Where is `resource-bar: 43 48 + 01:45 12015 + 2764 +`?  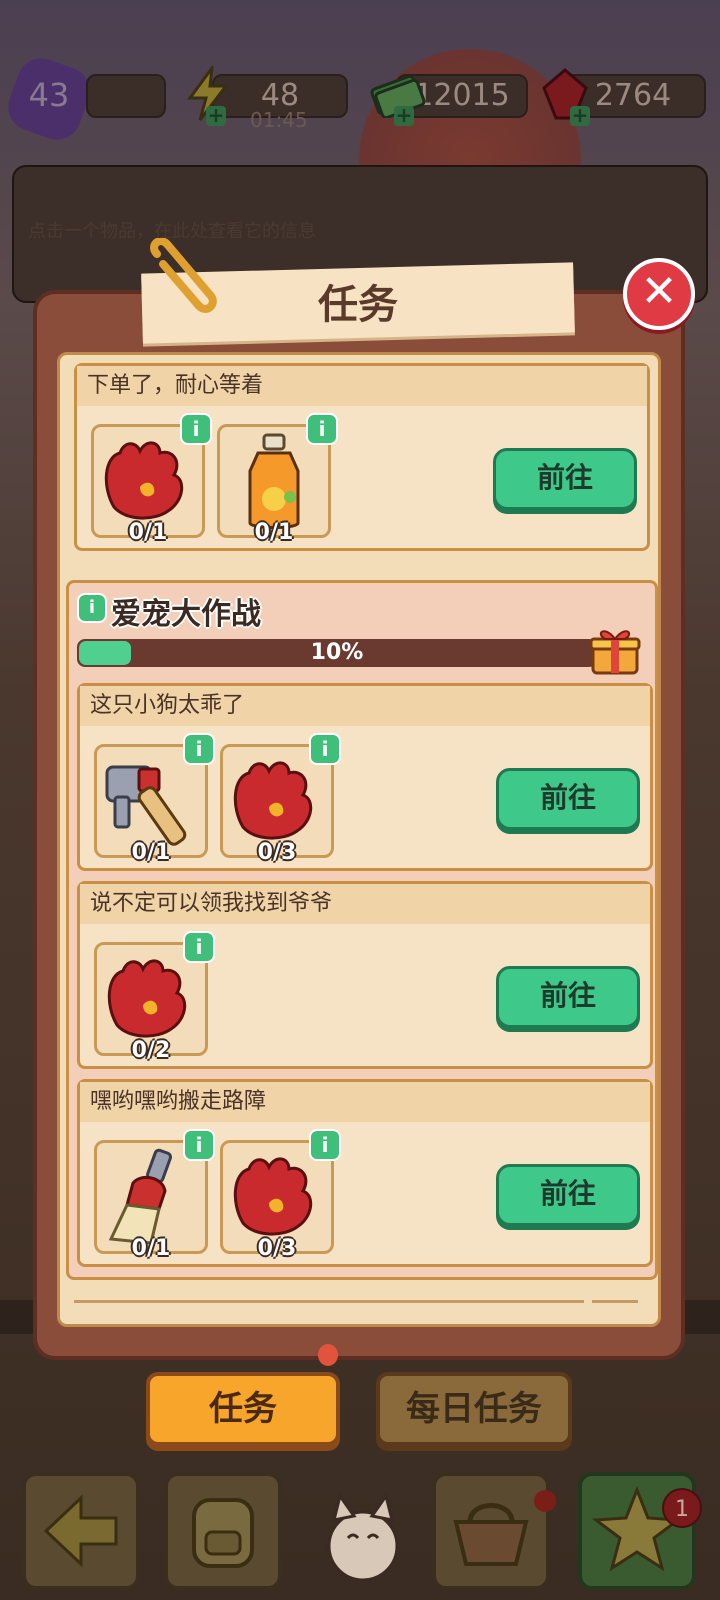
resource-bar: 43 48 + 01:45 12015 + 2764 + is located at coordinates (360, 99).